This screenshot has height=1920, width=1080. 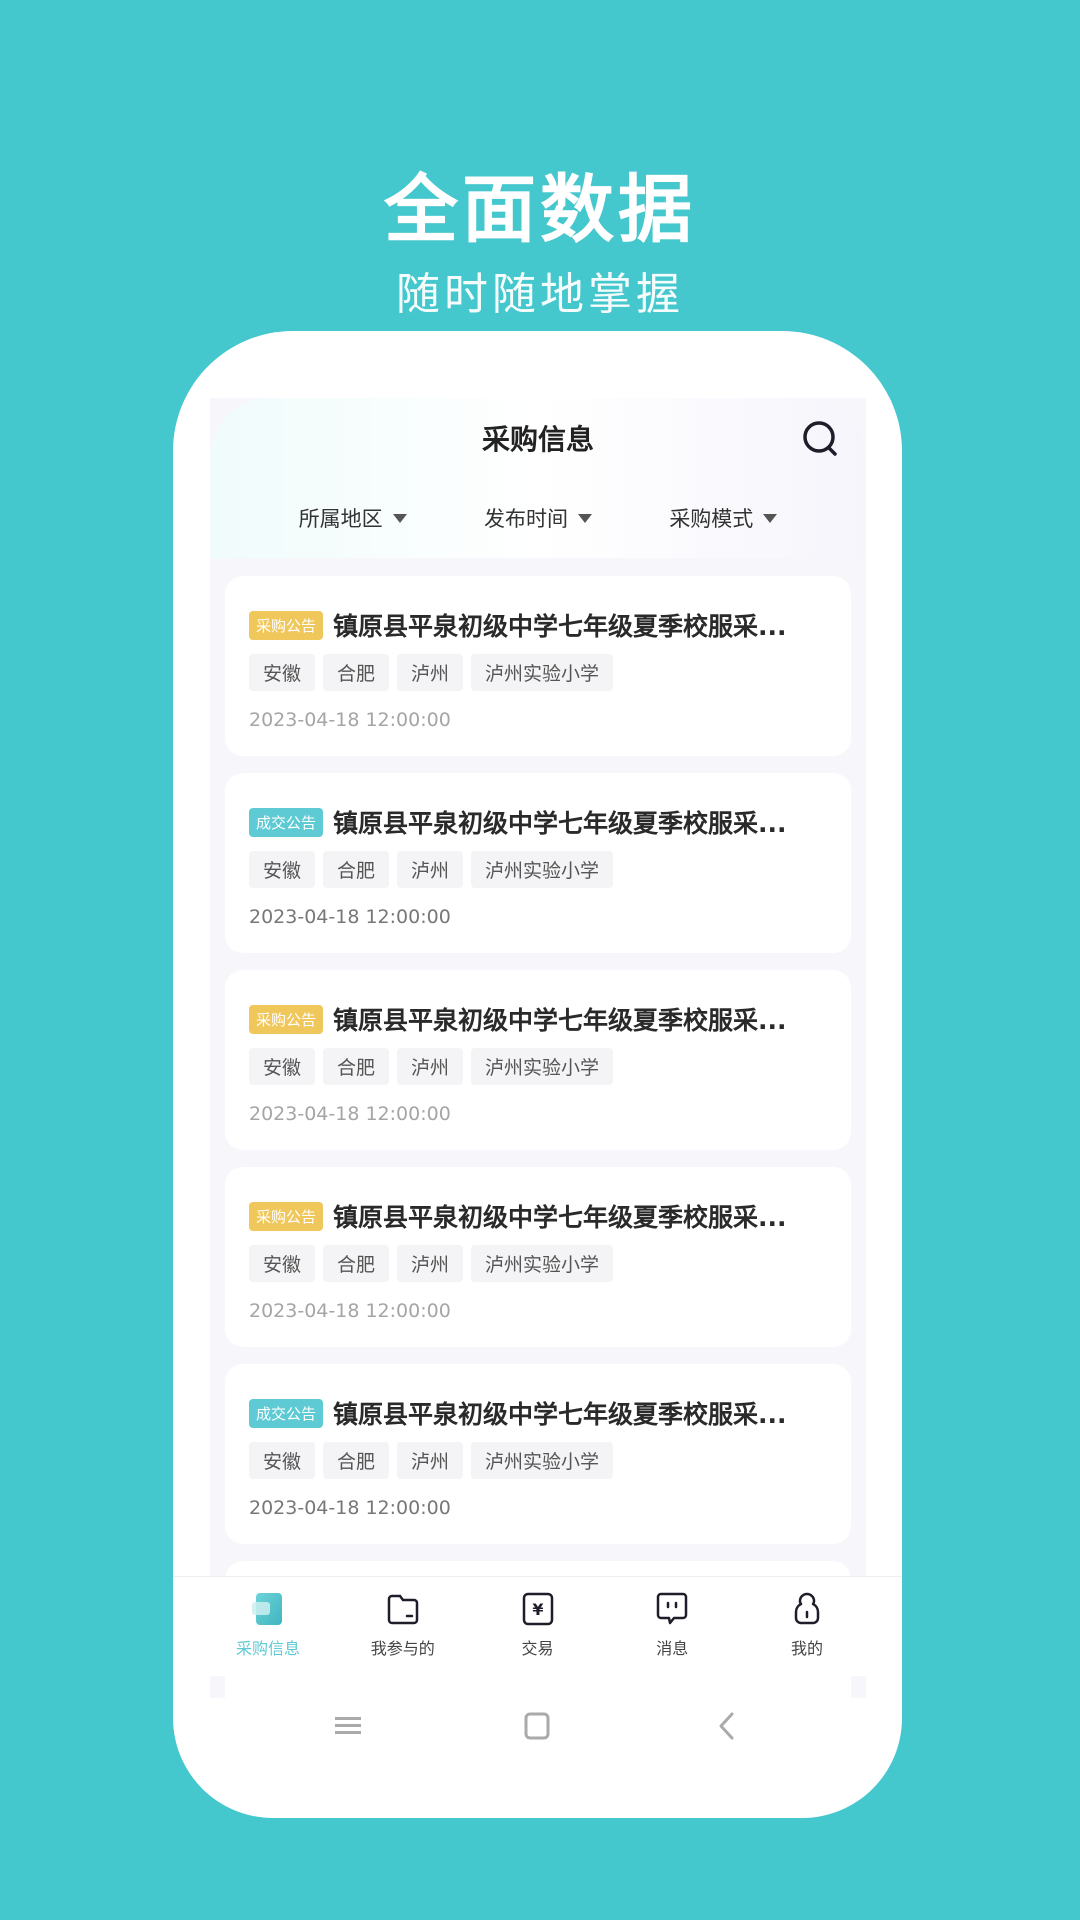 What do you see at coordinates (402, 1648) in the screenshot?
I see `tab-label: 我参与的` at bounding box center [402, 1648].